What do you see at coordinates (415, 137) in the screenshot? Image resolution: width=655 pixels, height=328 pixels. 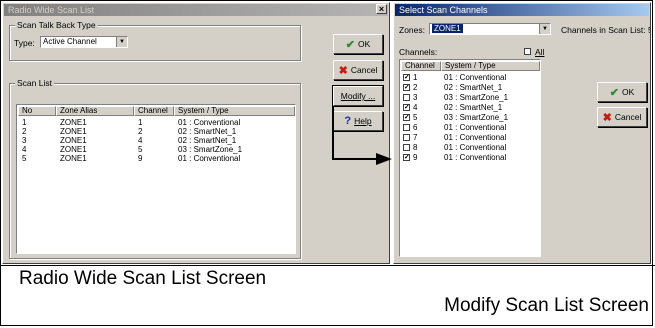 I see `channel-number: 7` at bounding box center [415, 137].